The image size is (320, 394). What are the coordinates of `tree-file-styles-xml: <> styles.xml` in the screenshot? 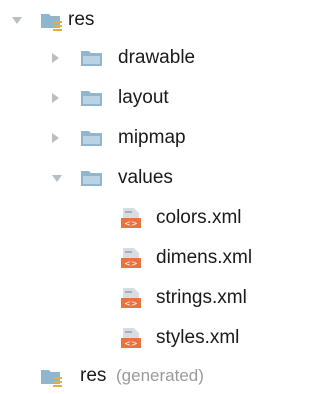 It's located at (140, 338).